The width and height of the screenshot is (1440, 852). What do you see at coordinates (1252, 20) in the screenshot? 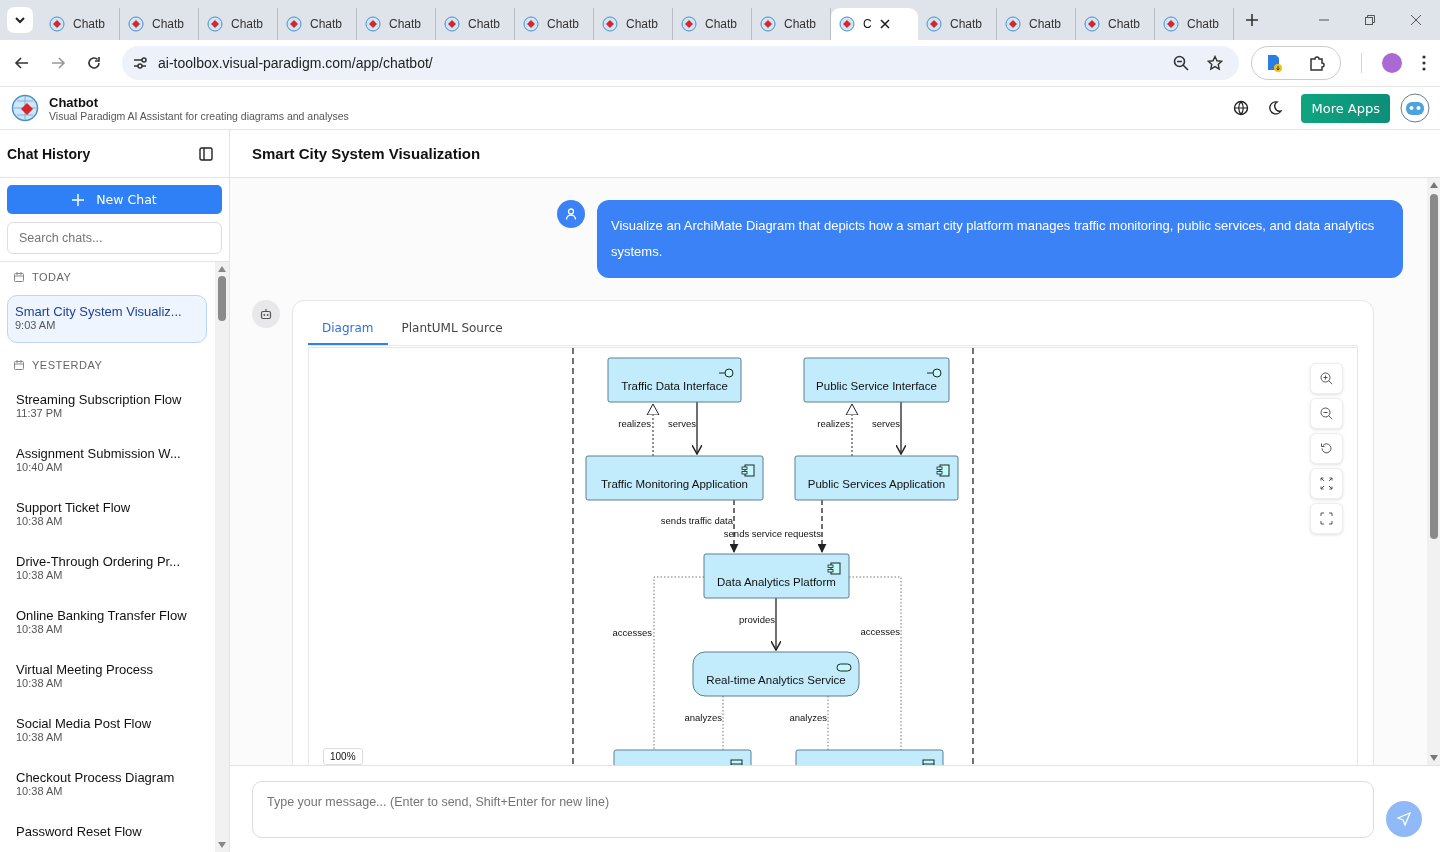
I see `new-tab-icon` at bounding box center [1252, 20].